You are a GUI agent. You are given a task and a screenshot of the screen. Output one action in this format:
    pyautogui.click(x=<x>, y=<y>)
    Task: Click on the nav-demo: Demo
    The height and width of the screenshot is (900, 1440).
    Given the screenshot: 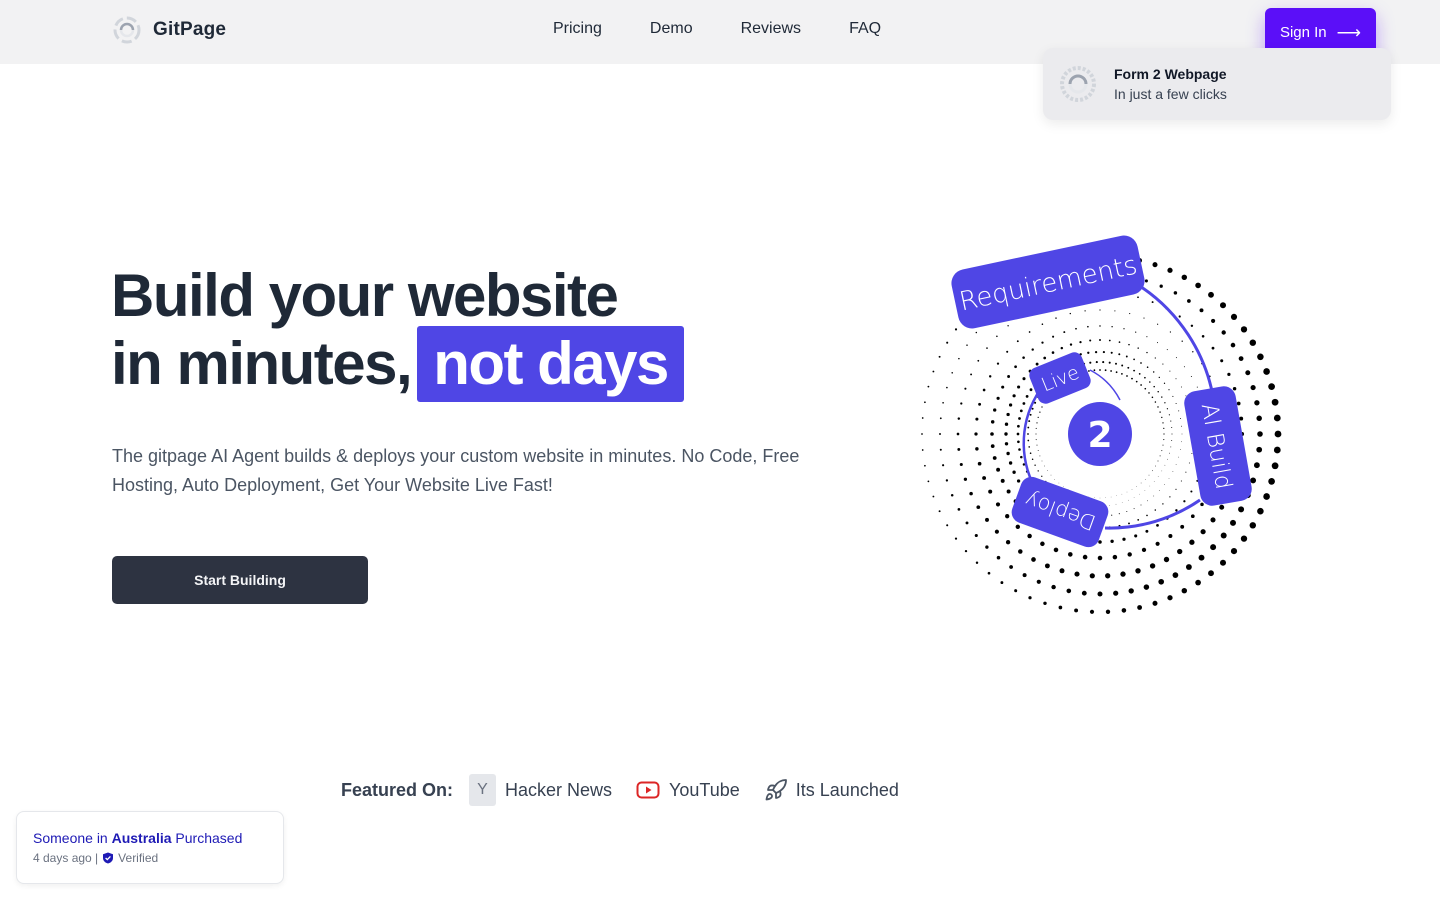 What is the action you would take?
    pyautogui.click(x=671, y=29)
    